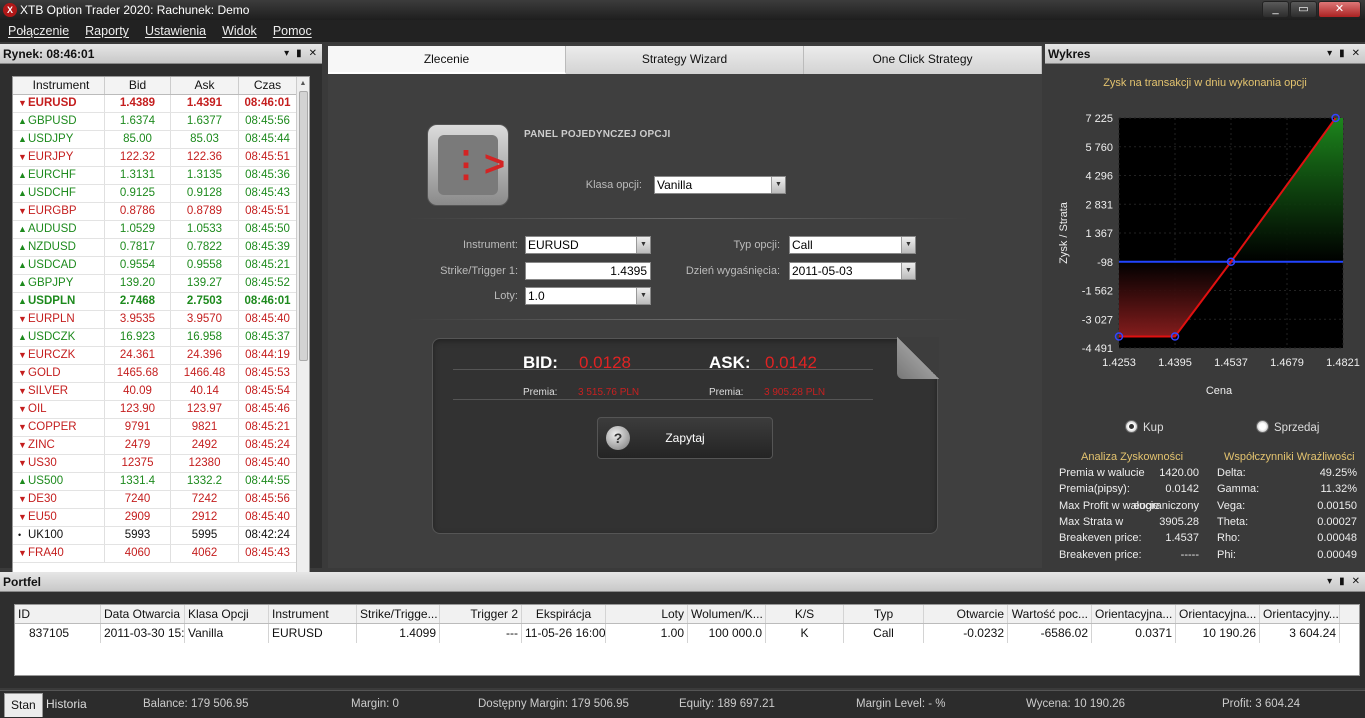 The image size is (1365, 718). I want to click on market-row: ▼EU50 2909 2912 08:45:40, so click(161, 518).